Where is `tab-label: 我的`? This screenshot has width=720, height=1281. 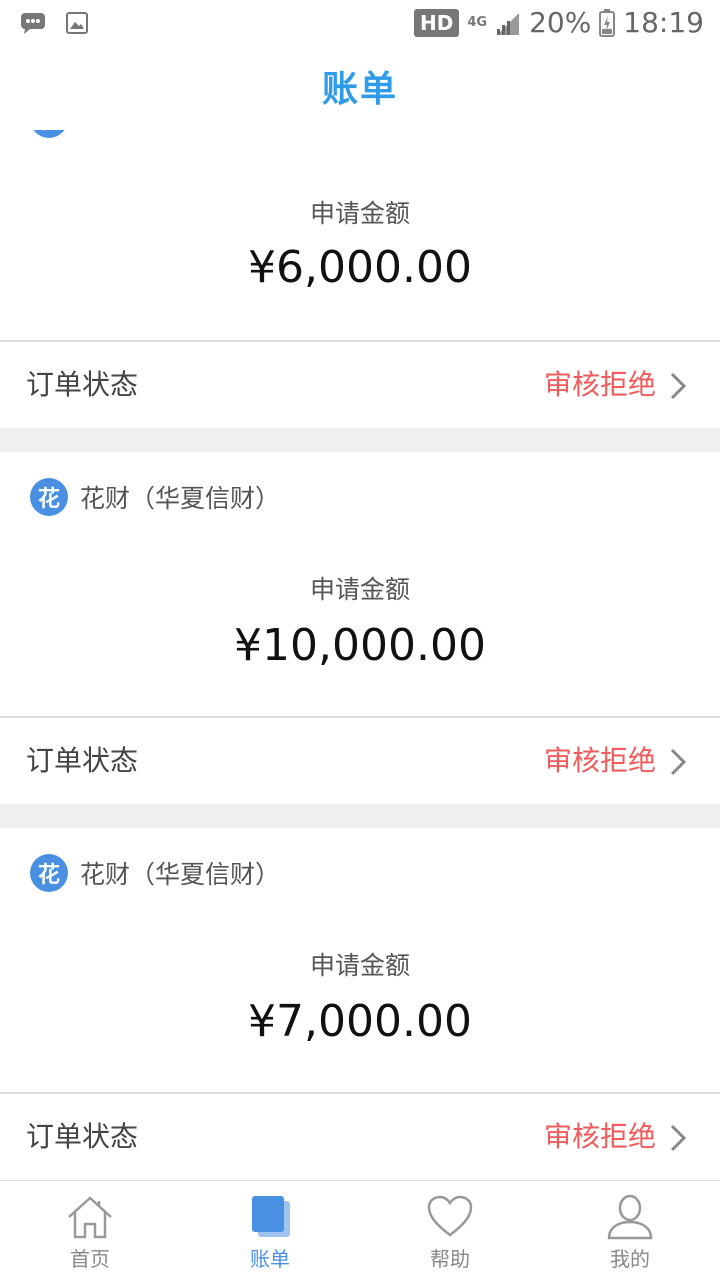 tab-label: 我的 is located at coordinates (630, 1259).